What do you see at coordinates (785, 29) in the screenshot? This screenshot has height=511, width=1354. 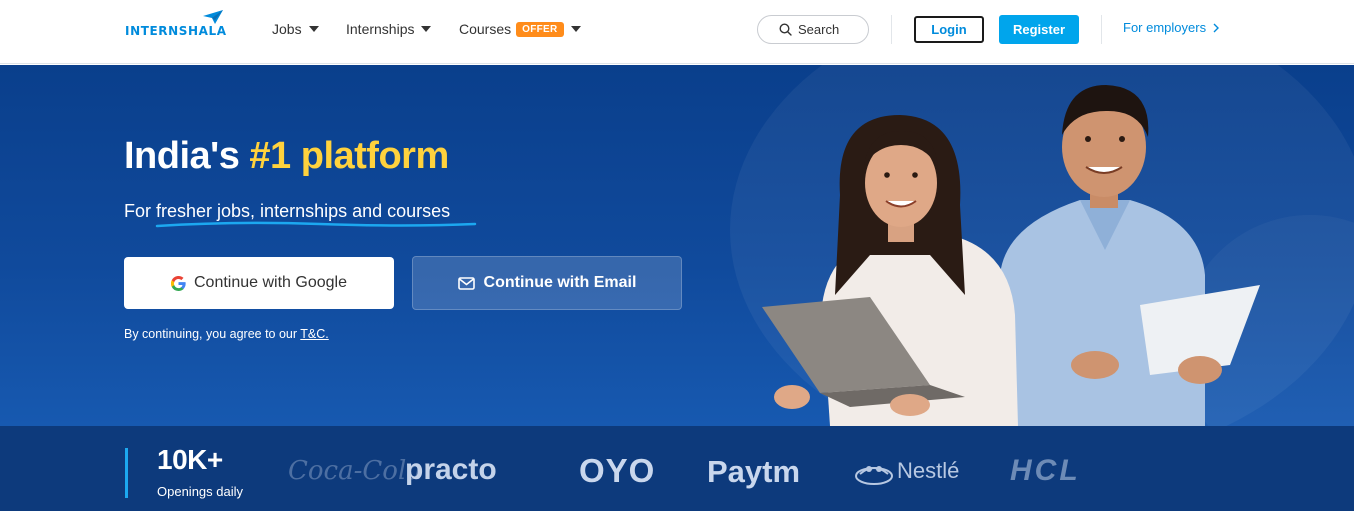 I see `search-icon` at bounding box center [785, 29].